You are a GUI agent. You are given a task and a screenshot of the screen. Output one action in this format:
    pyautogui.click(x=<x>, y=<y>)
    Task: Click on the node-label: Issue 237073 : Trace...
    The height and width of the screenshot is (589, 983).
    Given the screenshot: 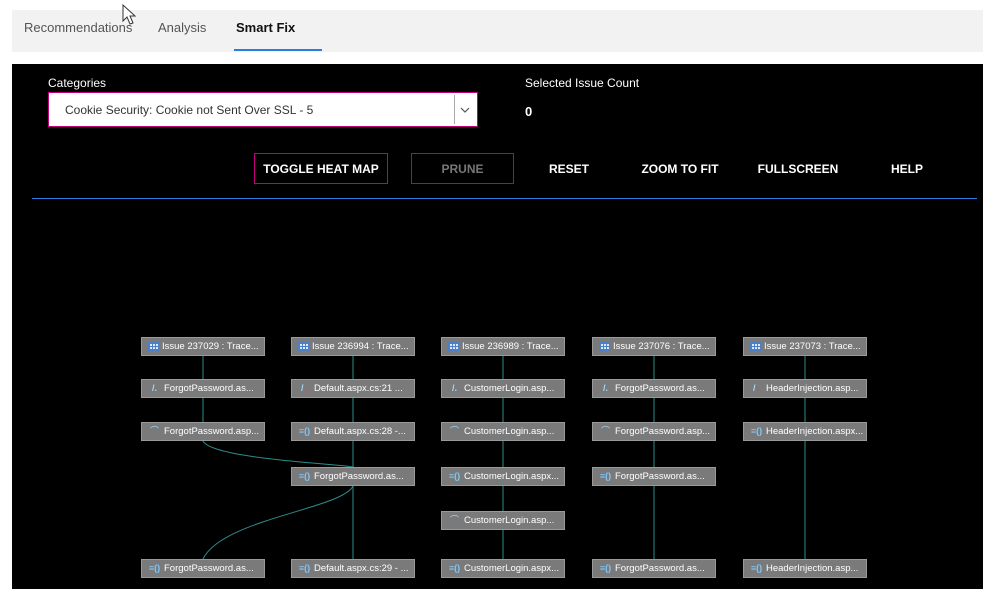 What is the action you would take?
    pyautogui.click(x=812, y=346)
    